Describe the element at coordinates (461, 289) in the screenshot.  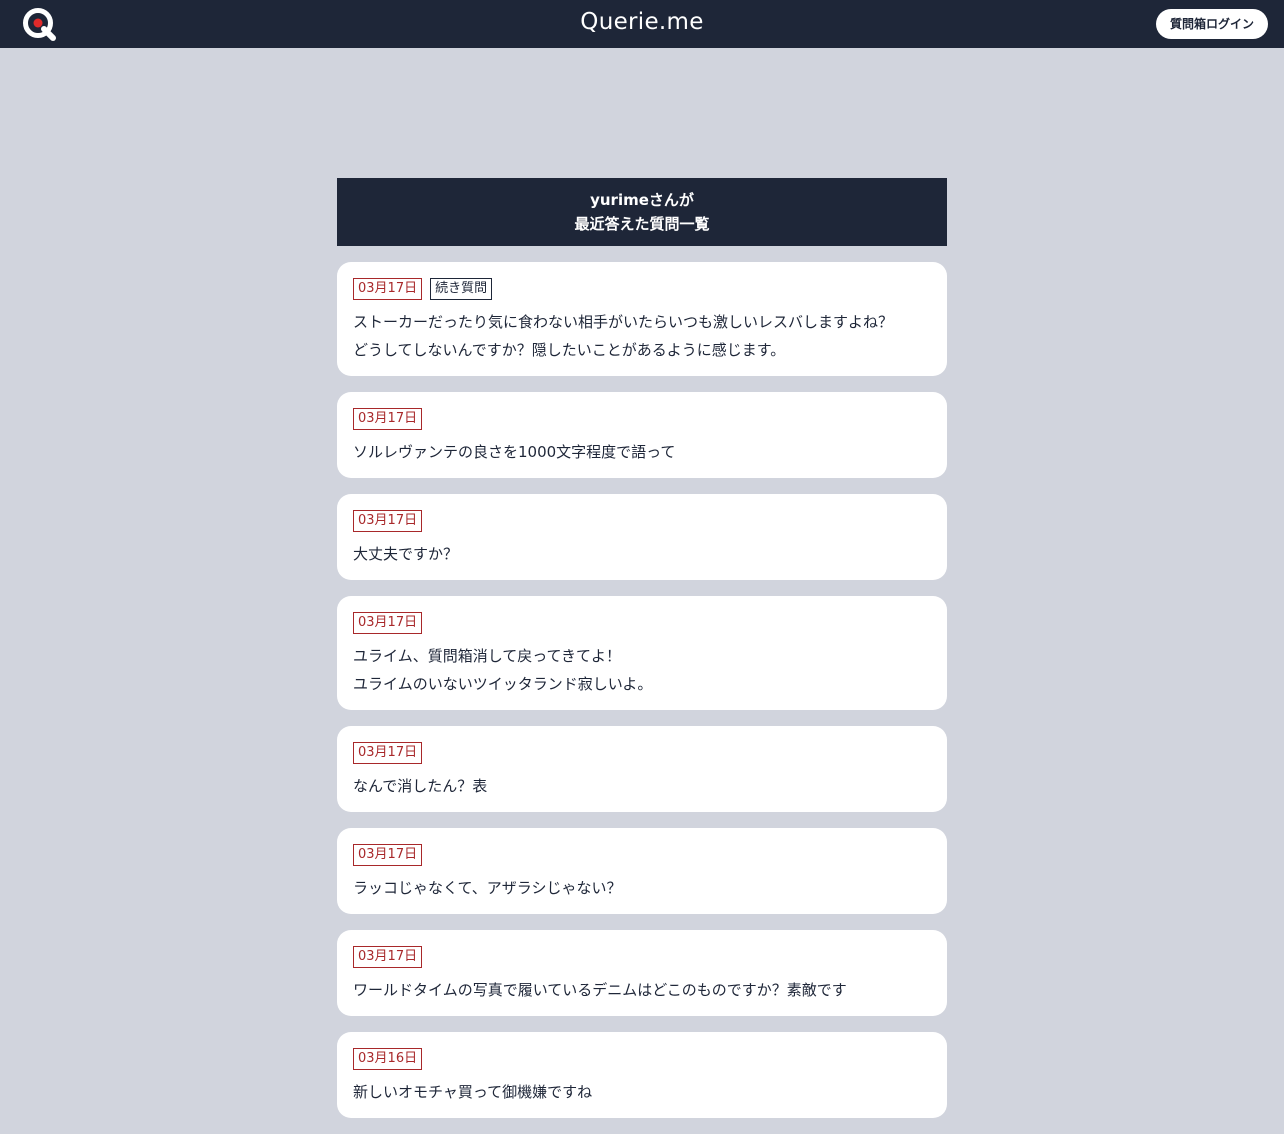
I see `follow-up-question-badge: 続き質問` at that location.